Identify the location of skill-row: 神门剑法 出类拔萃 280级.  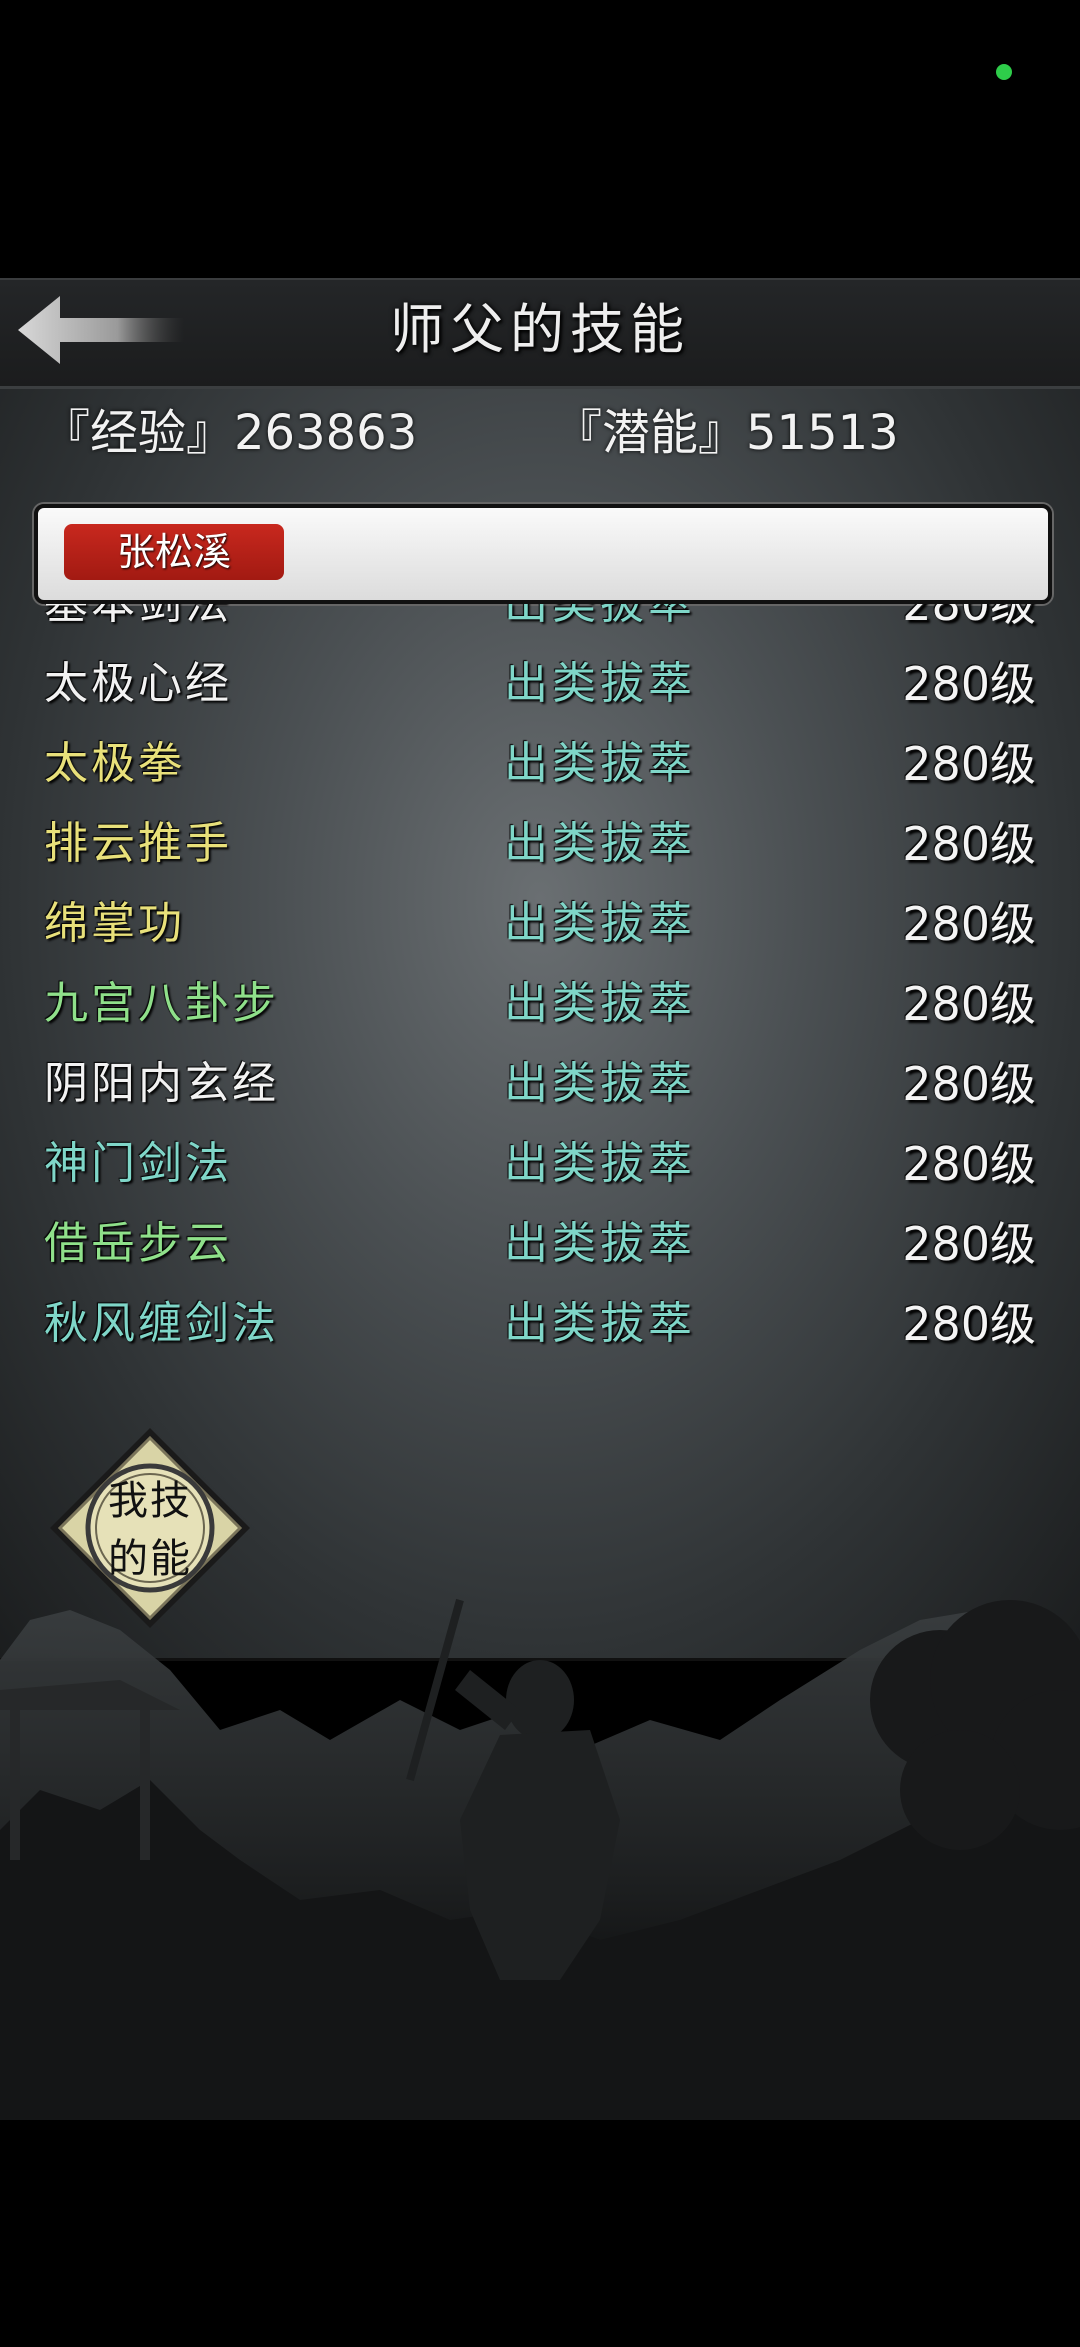
(540, 1164).